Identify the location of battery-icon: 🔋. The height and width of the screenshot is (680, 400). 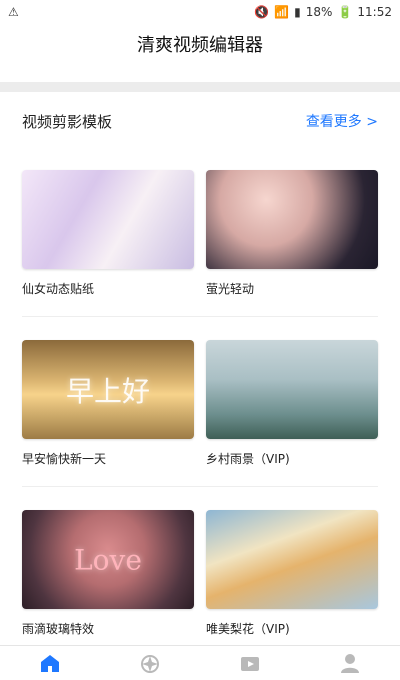
(345, 12).